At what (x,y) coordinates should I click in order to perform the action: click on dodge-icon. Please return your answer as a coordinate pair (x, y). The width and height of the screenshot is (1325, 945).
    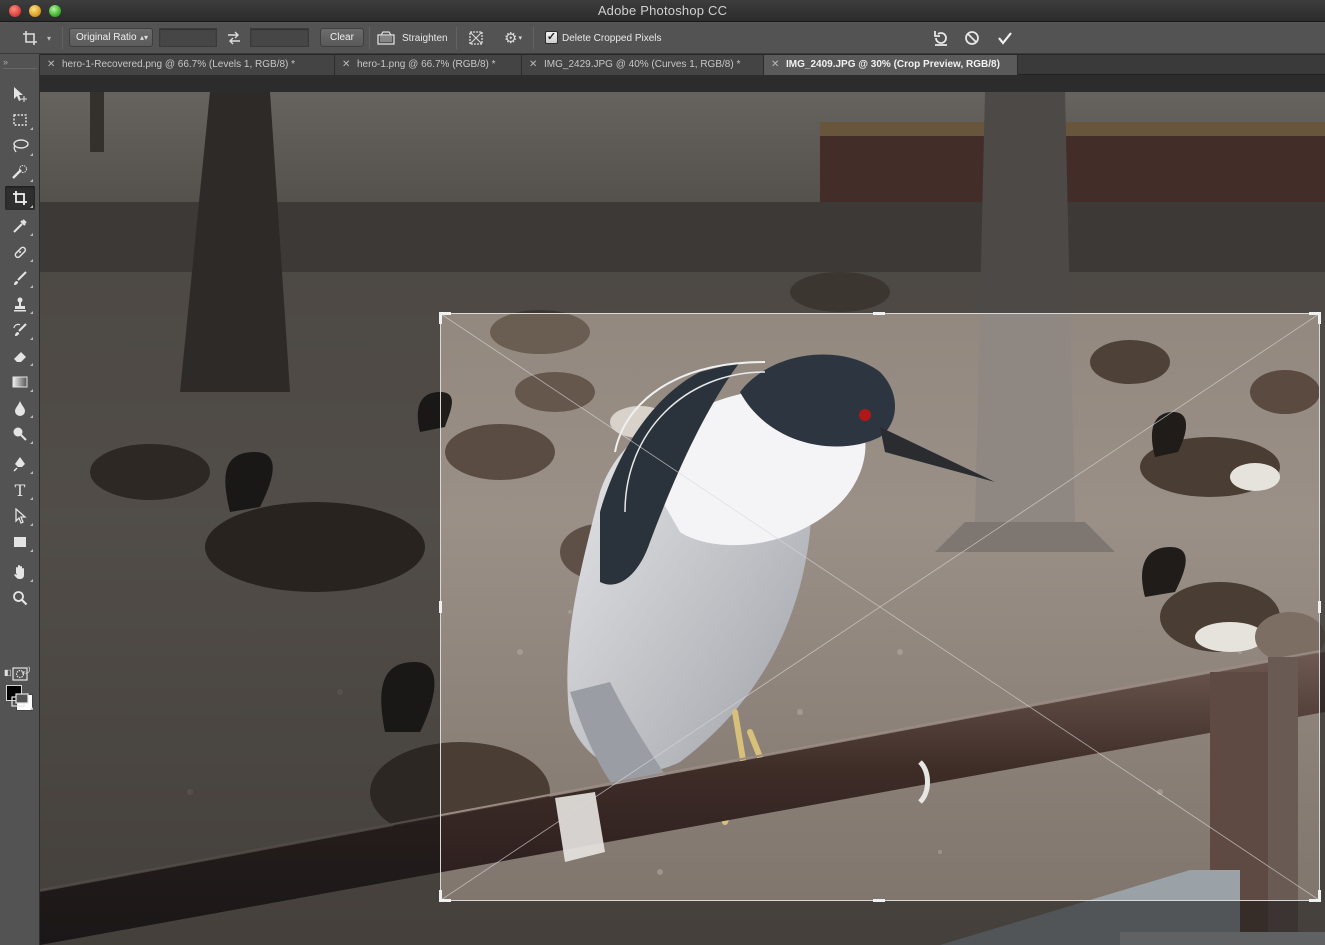
    Looking at the image, I should click on (20, 434).